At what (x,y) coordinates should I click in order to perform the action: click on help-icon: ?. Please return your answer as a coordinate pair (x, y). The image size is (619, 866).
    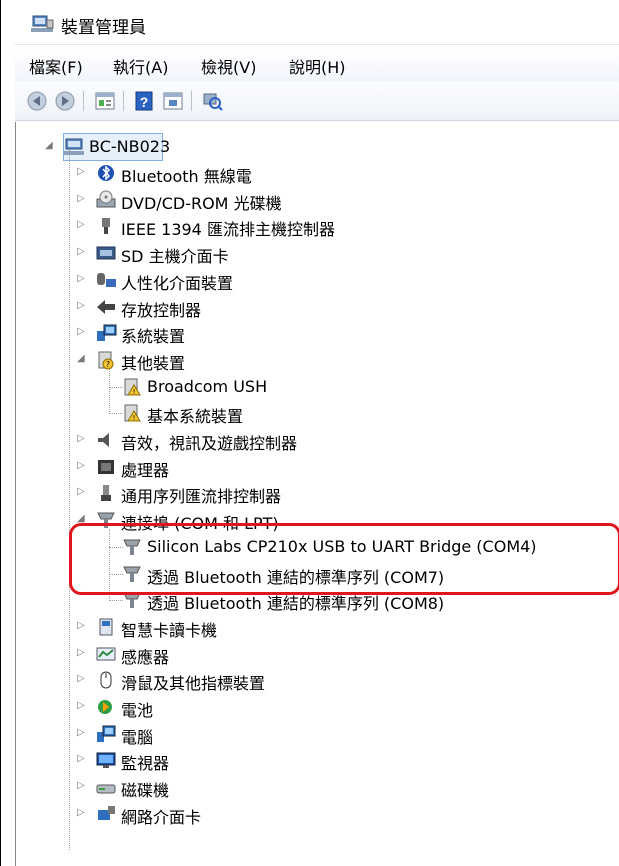
    Looking at the image, I should click on (145, 101).